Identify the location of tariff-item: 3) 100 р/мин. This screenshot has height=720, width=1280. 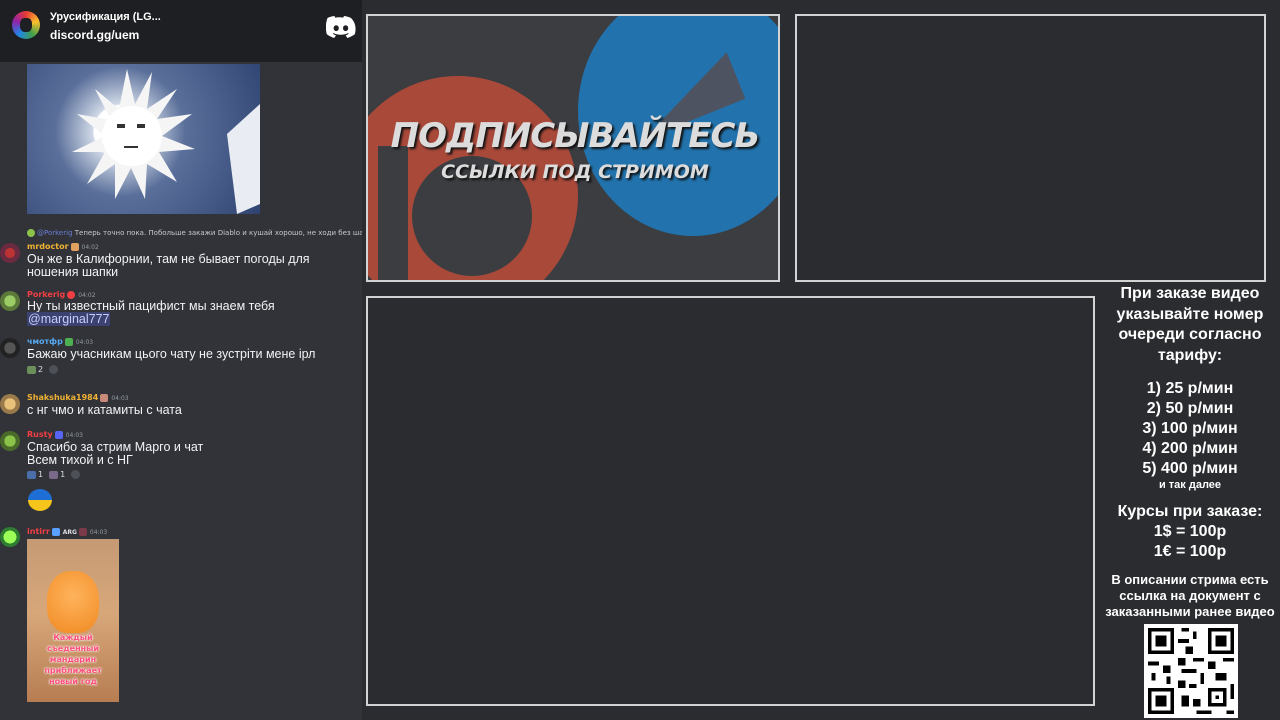
(1190, 428).